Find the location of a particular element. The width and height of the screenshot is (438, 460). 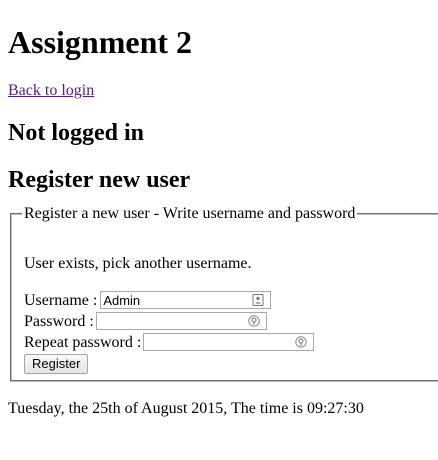

password-row: Password : is located at coordinates (145, 321).